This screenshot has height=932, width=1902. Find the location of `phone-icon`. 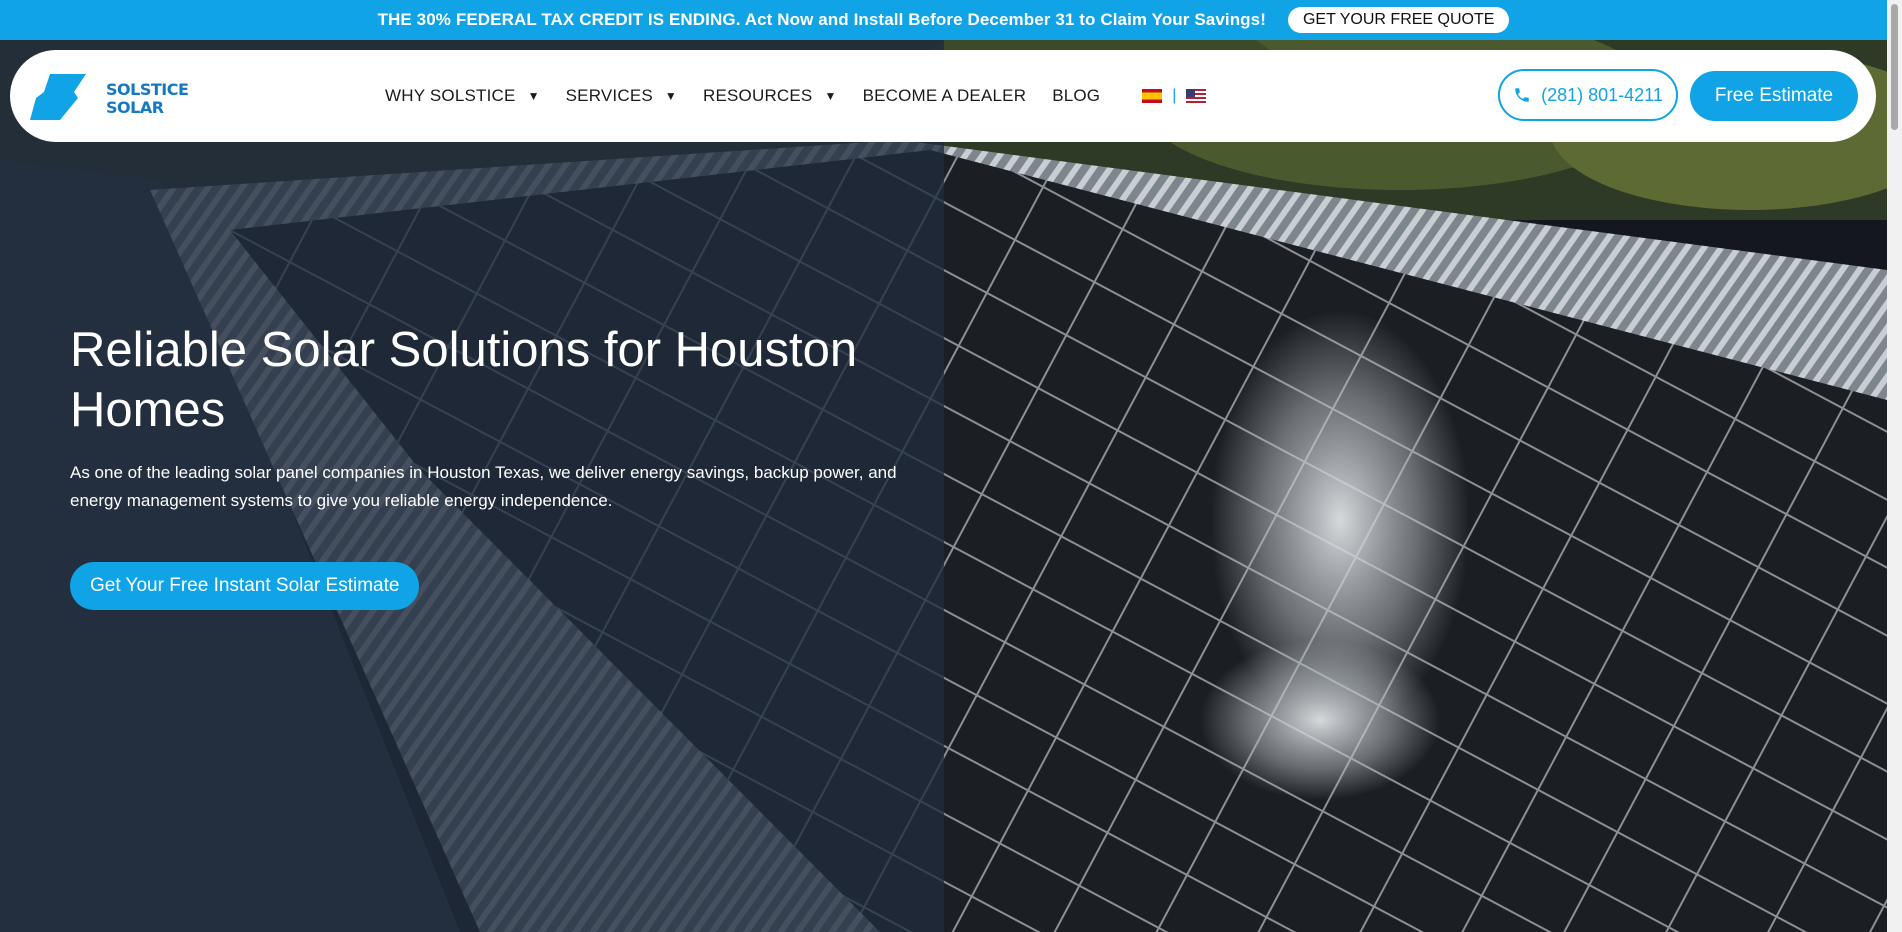

phone-icon is located at coordinates (1522, 95).